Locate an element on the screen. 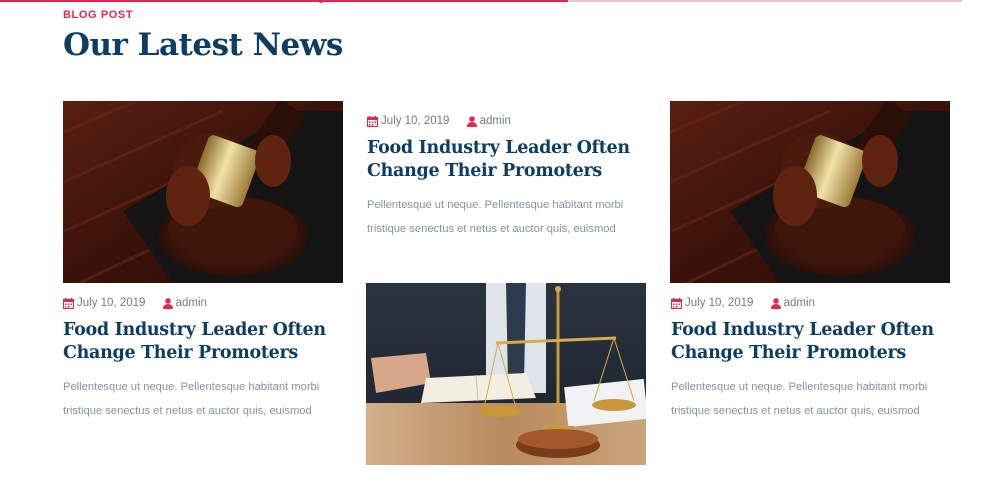  post-2-author: admin is located at coordinates (488, 121).